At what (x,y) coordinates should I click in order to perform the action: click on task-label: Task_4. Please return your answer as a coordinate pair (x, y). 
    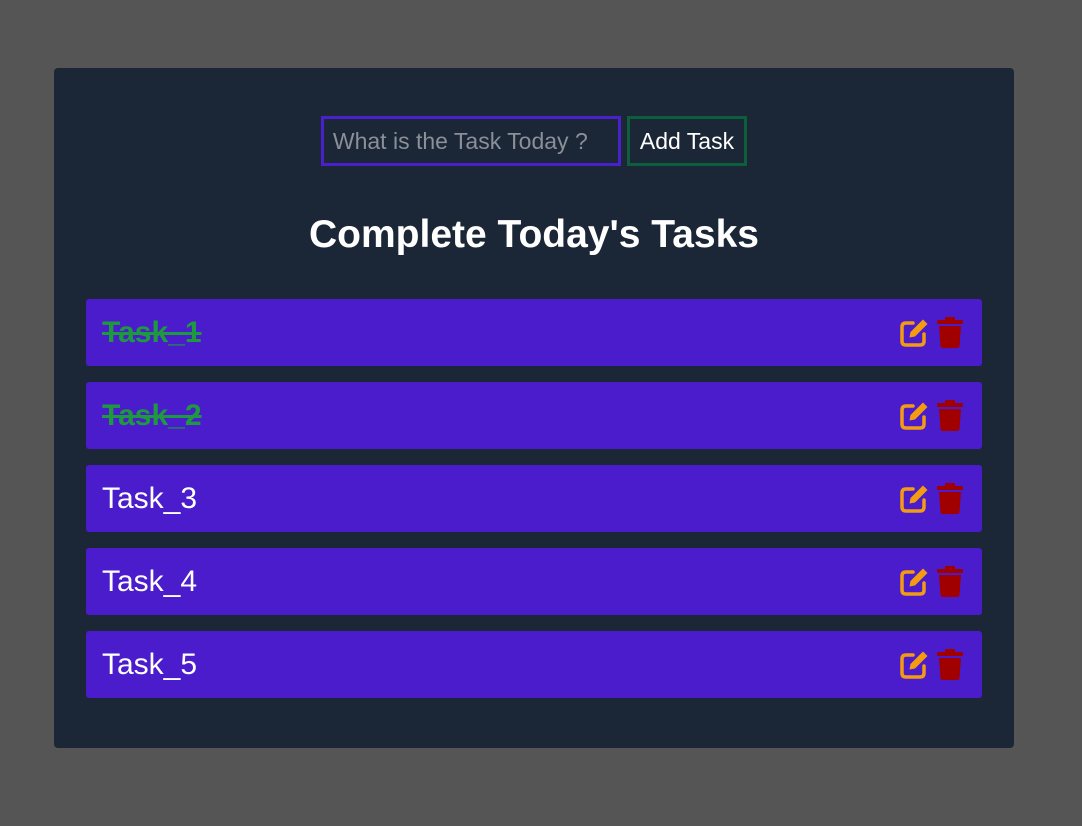
    Looking at the image, I should click on (149, 582).